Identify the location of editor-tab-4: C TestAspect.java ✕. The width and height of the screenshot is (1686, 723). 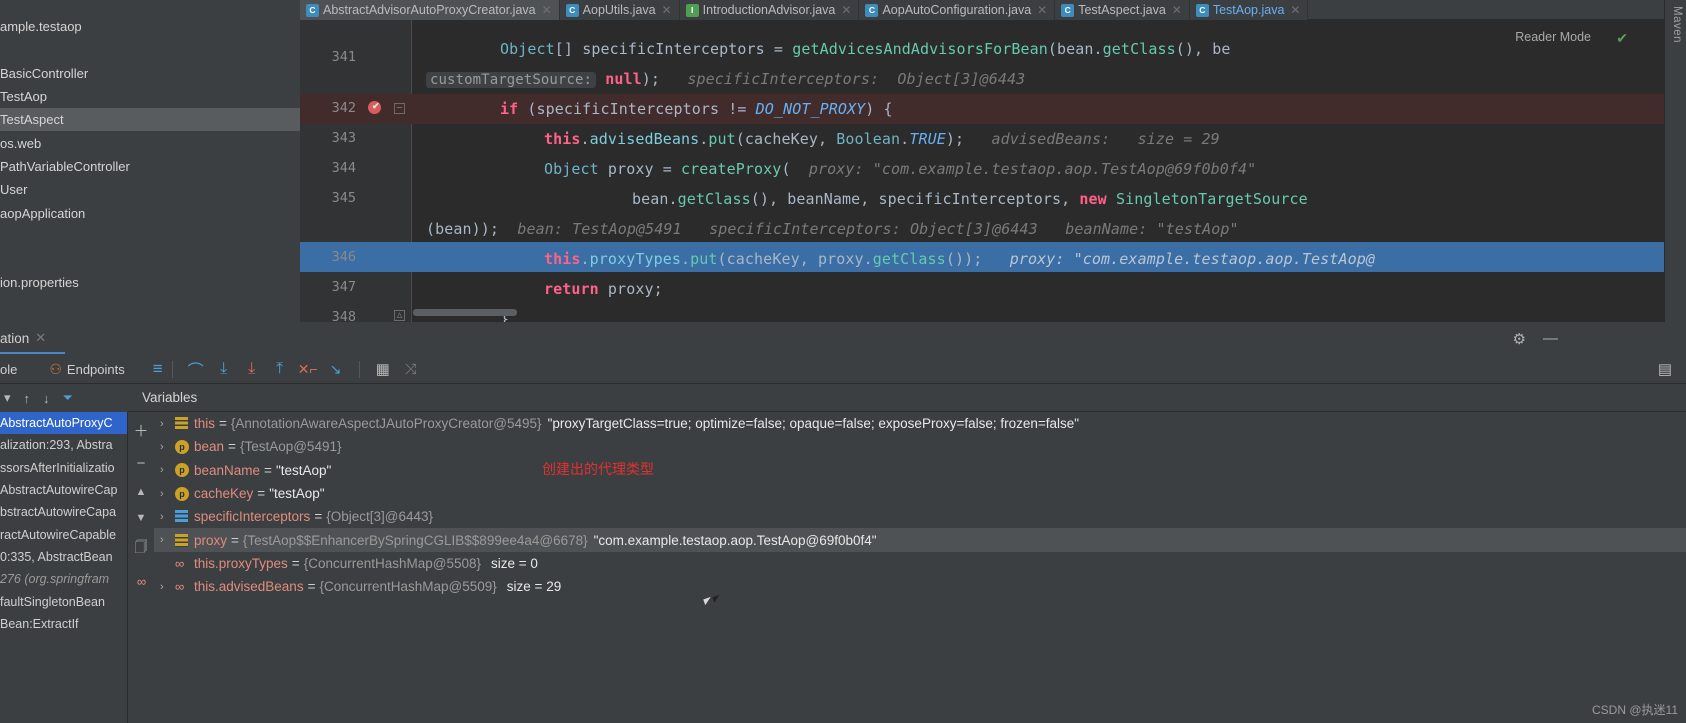
(1122, 10).